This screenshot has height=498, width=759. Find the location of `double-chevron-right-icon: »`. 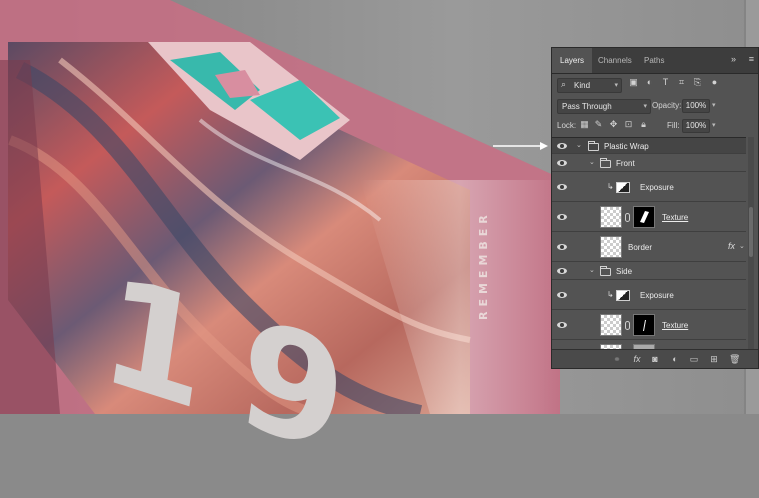

double-chevron-right-icon: » is located at coordinates (733, 59).